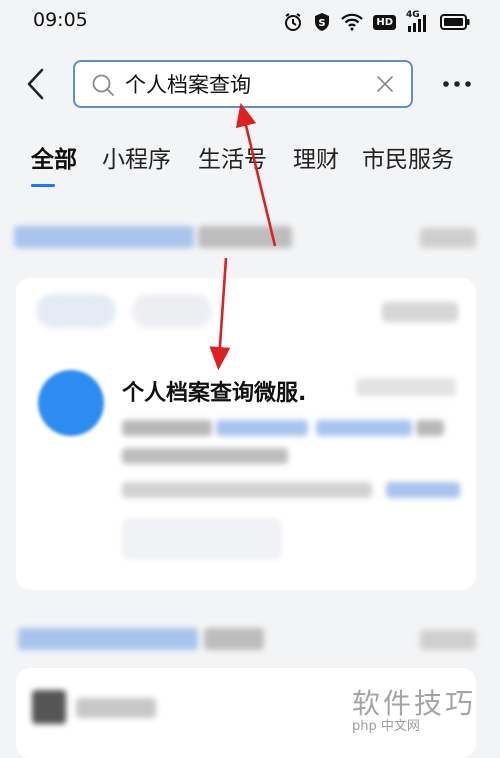 This screenshot has width=500, height=758. What do you see at coordinates (232, 157) in the screenshot?
I see `tab-life-accounts: 生活号` at bounding box center [232, 157].